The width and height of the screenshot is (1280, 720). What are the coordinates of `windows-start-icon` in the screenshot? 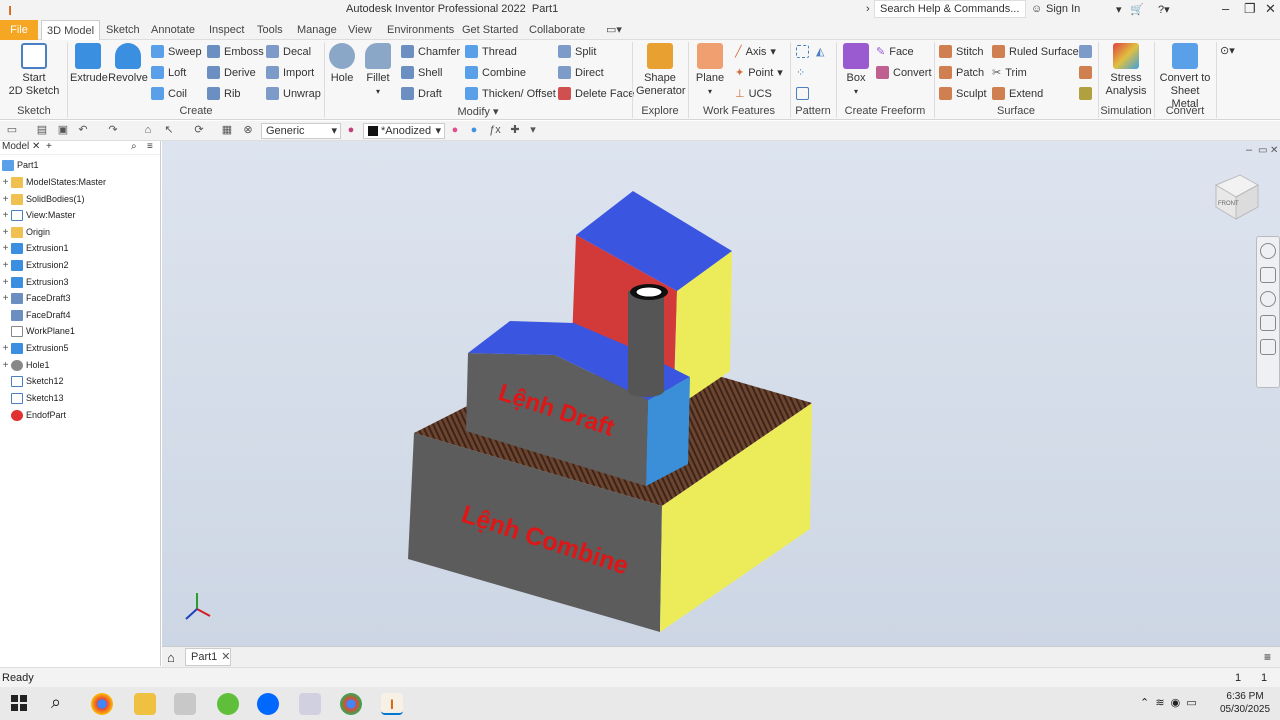 It's located at (19, 703).